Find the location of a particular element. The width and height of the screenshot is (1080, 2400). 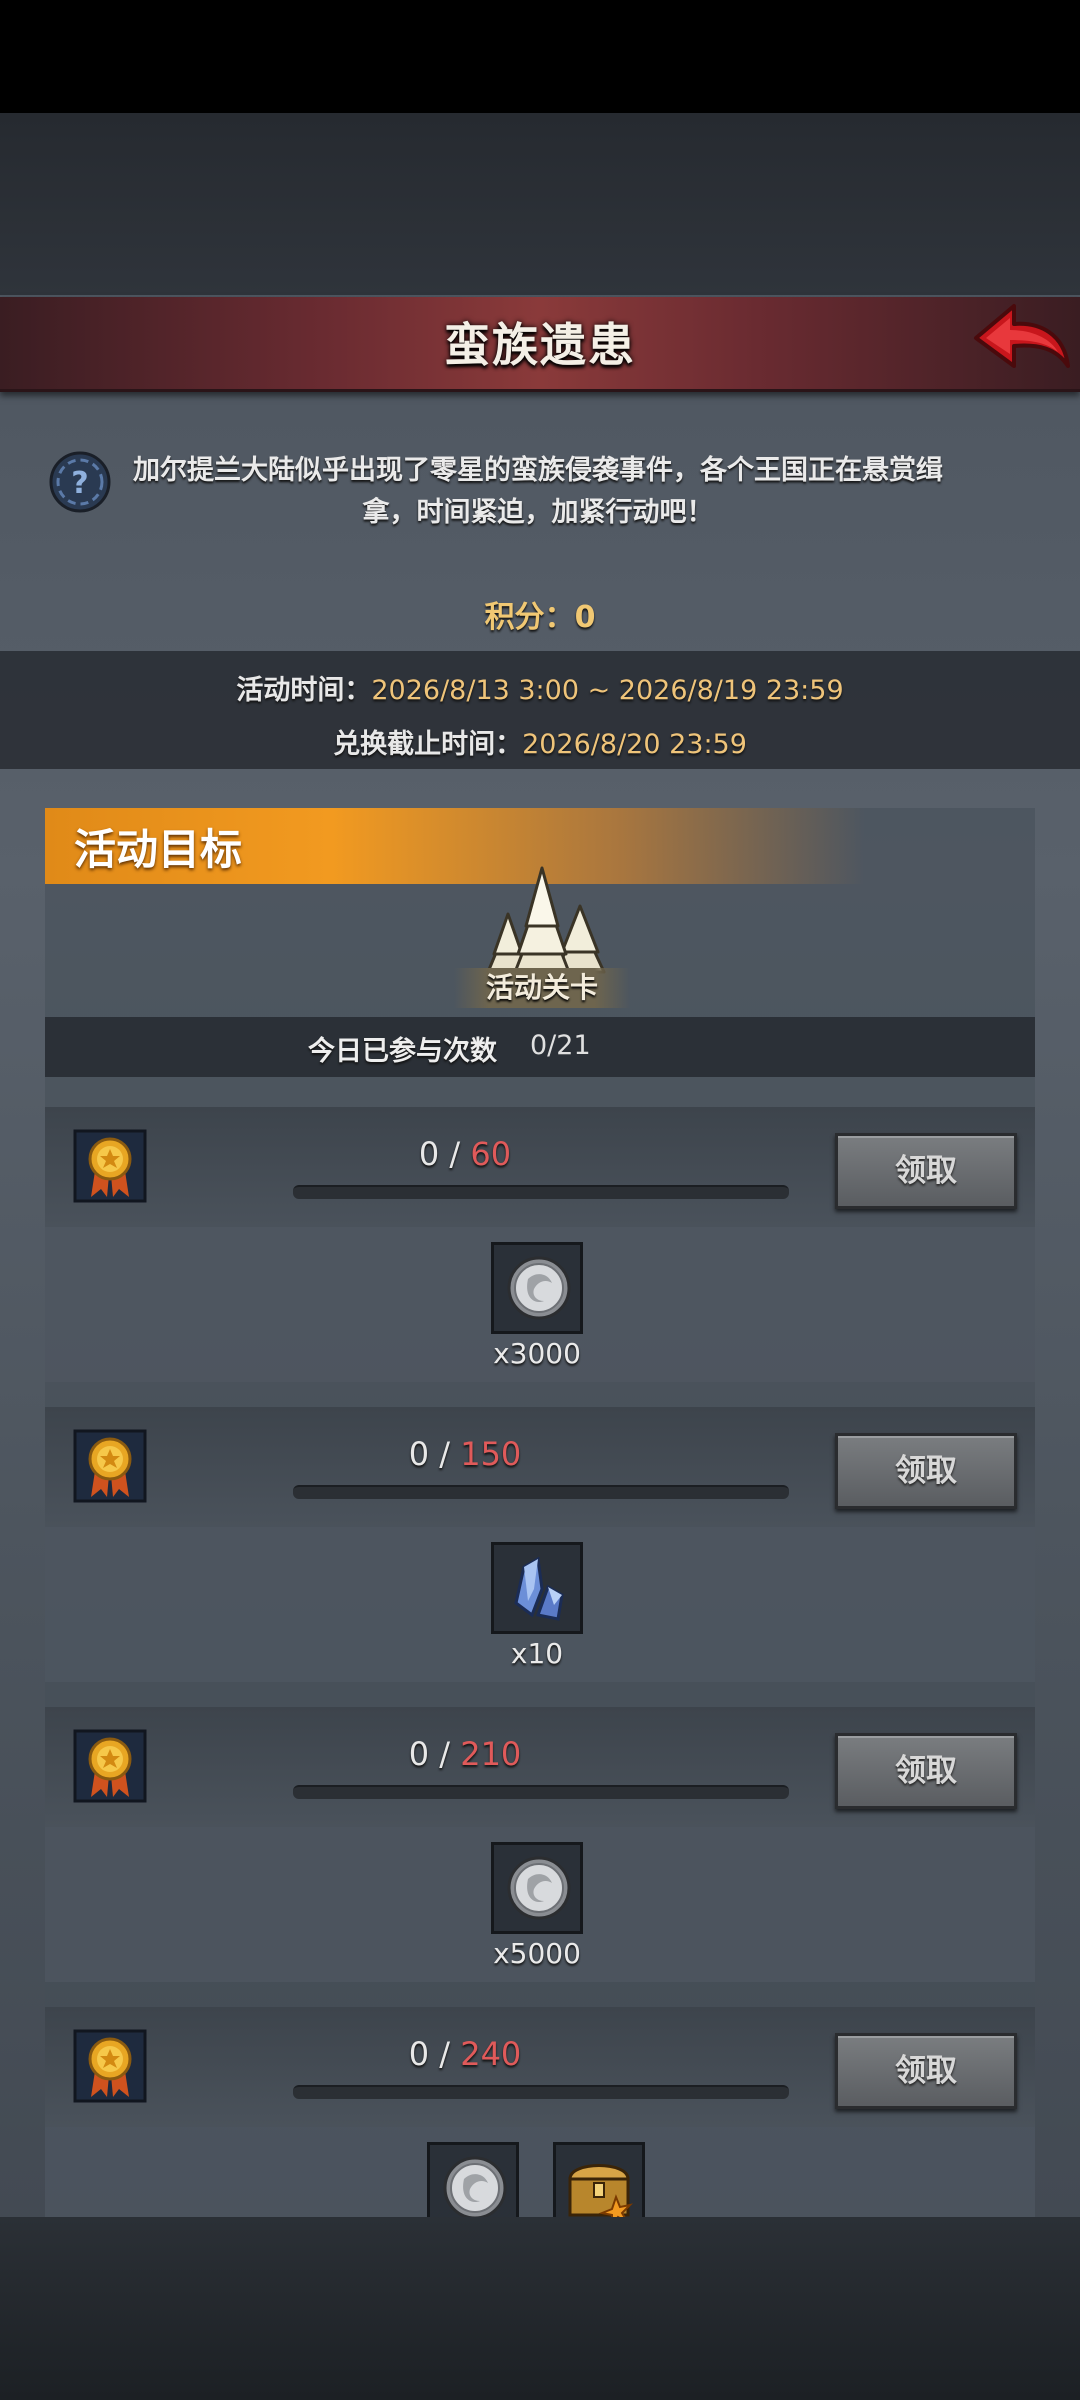

top-backdrop is located at coordinates (540, 204).